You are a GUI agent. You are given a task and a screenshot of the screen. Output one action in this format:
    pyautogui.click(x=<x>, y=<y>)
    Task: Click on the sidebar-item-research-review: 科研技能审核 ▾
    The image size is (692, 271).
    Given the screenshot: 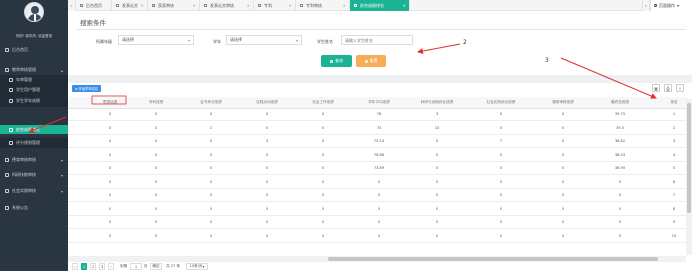 What is the action you would take?
    pyautogui.click(x=34, y=175)
    